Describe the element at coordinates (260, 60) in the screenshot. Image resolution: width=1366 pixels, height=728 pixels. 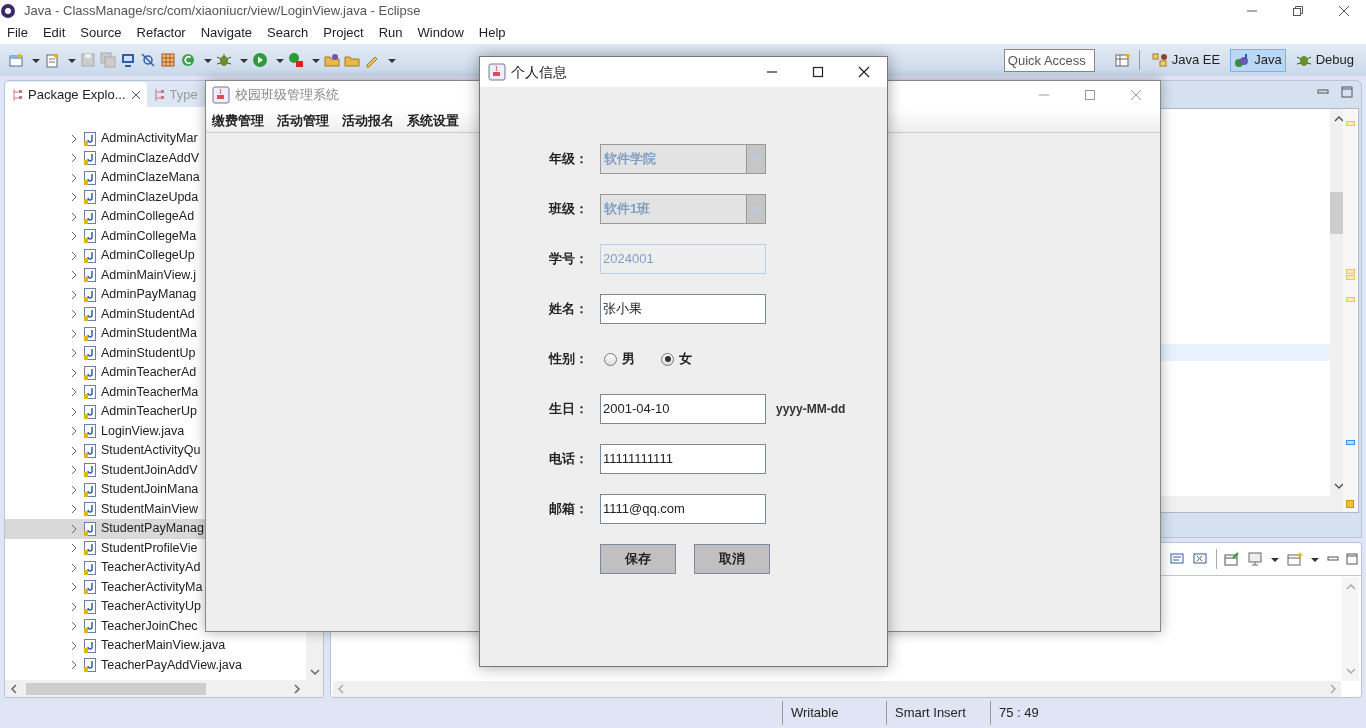
I see `play-icon` at that location.